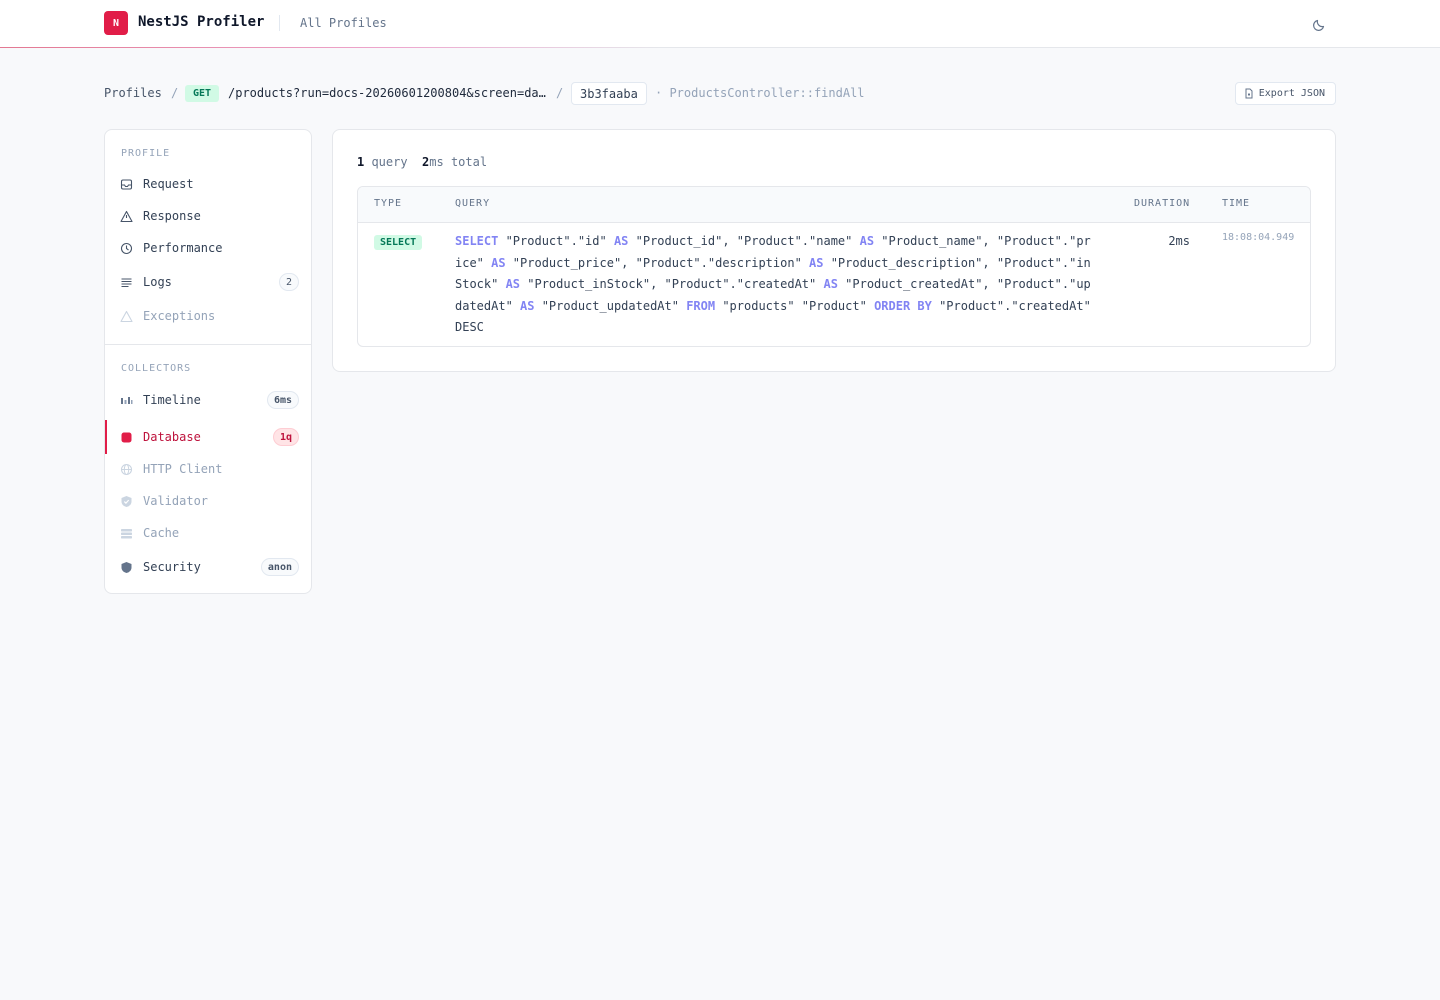  I want to click on all-profiles-link: All Profiles, so click(343, 23).